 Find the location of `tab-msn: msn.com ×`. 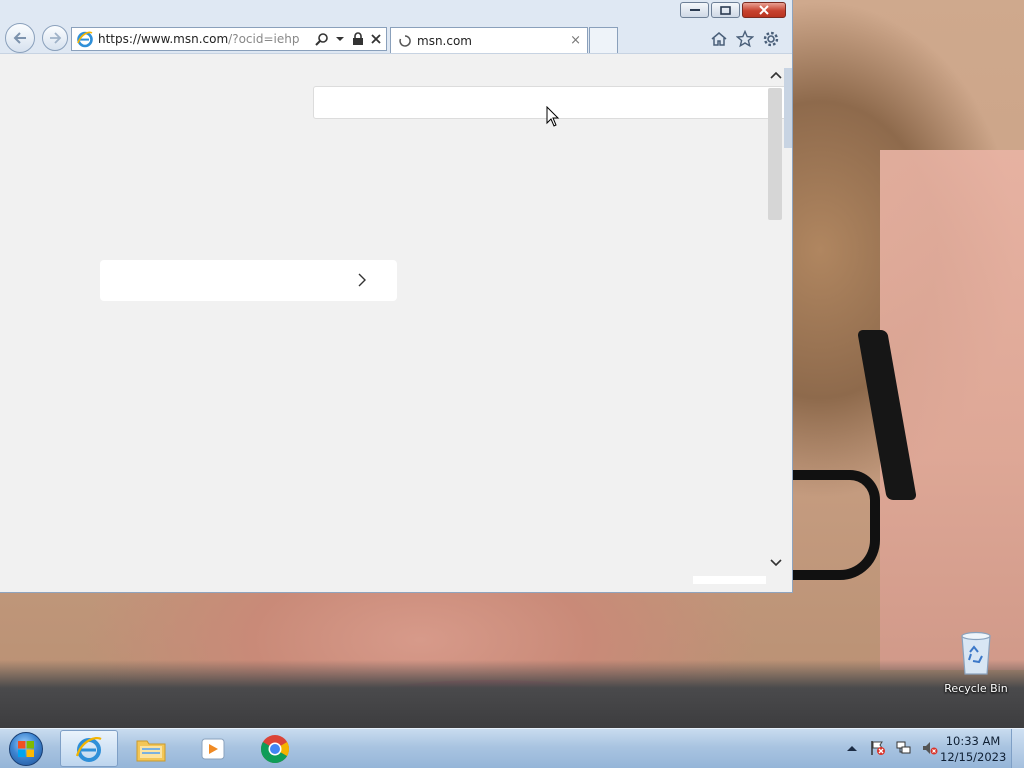

tab-msn: msn.com × is located at coordinates (489, 40).